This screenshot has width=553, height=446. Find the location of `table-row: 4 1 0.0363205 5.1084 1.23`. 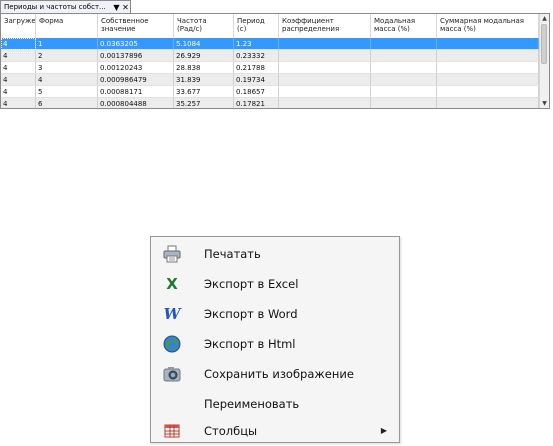

table-row: 4 1 0.0363205 5.1084 1.23 is located at coordinates (270, 44).